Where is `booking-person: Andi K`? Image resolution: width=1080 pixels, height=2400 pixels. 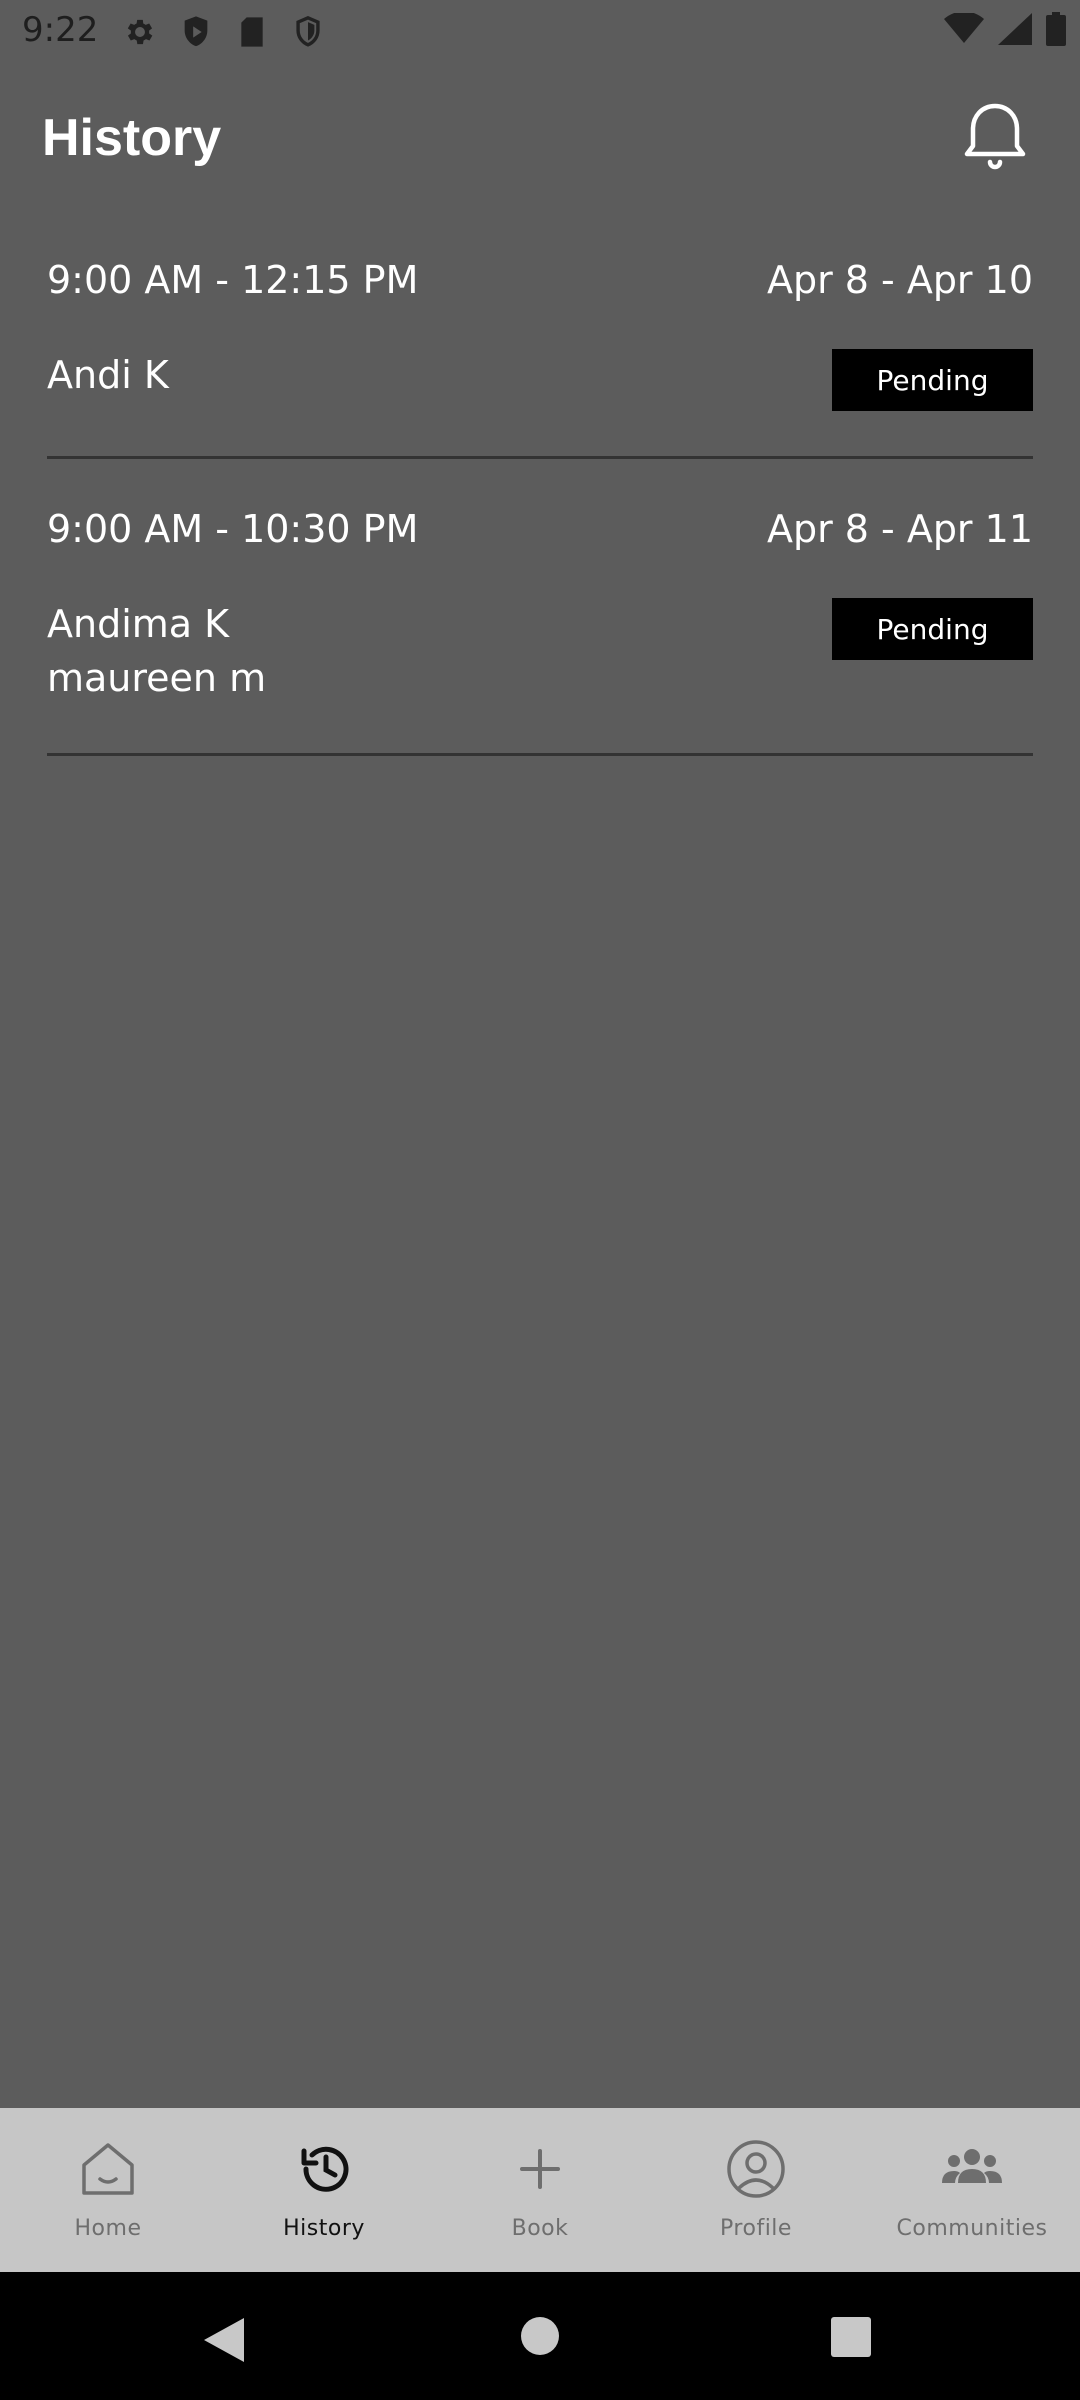 booking-person: Andi K is located at coordinates (108, 375).